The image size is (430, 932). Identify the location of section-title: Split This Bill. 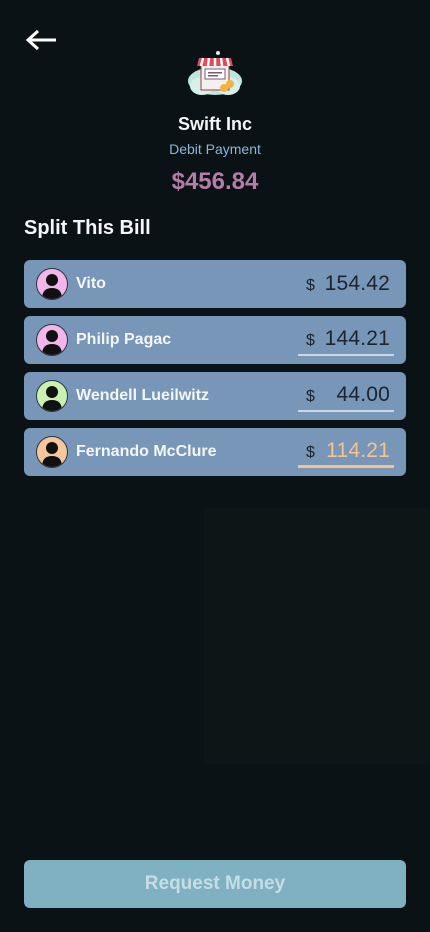
(87, 228).